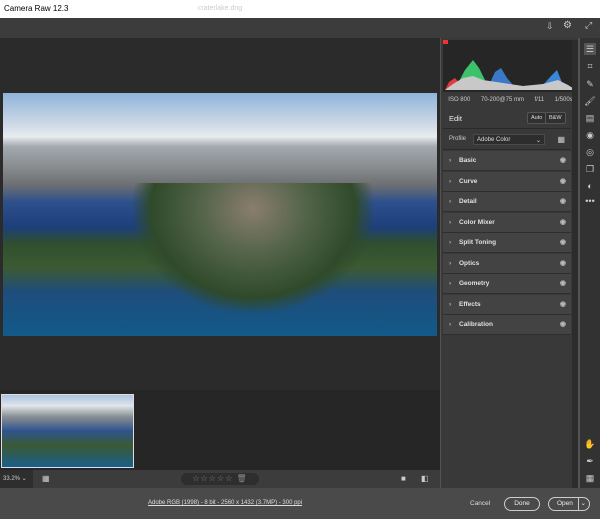 The width and height of the screenshot is (600, 519). Describe the element at coordinates (522, 504) in the screenshot. I see `done-button: Done` at that location.